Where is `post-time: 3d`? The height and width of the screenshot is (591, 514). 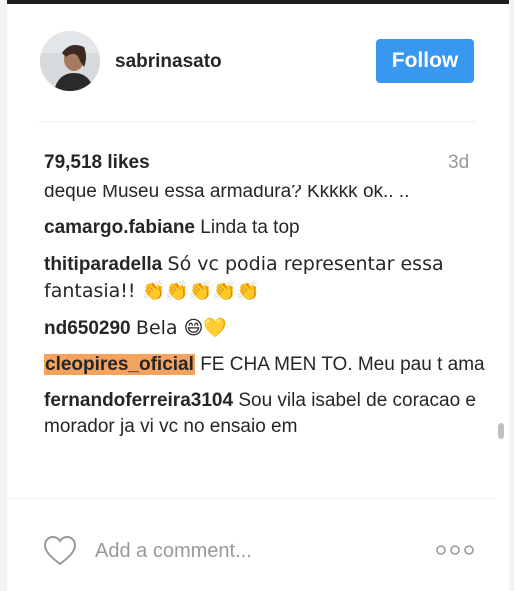 post-time: 3d is located at coordinates (458, 163).